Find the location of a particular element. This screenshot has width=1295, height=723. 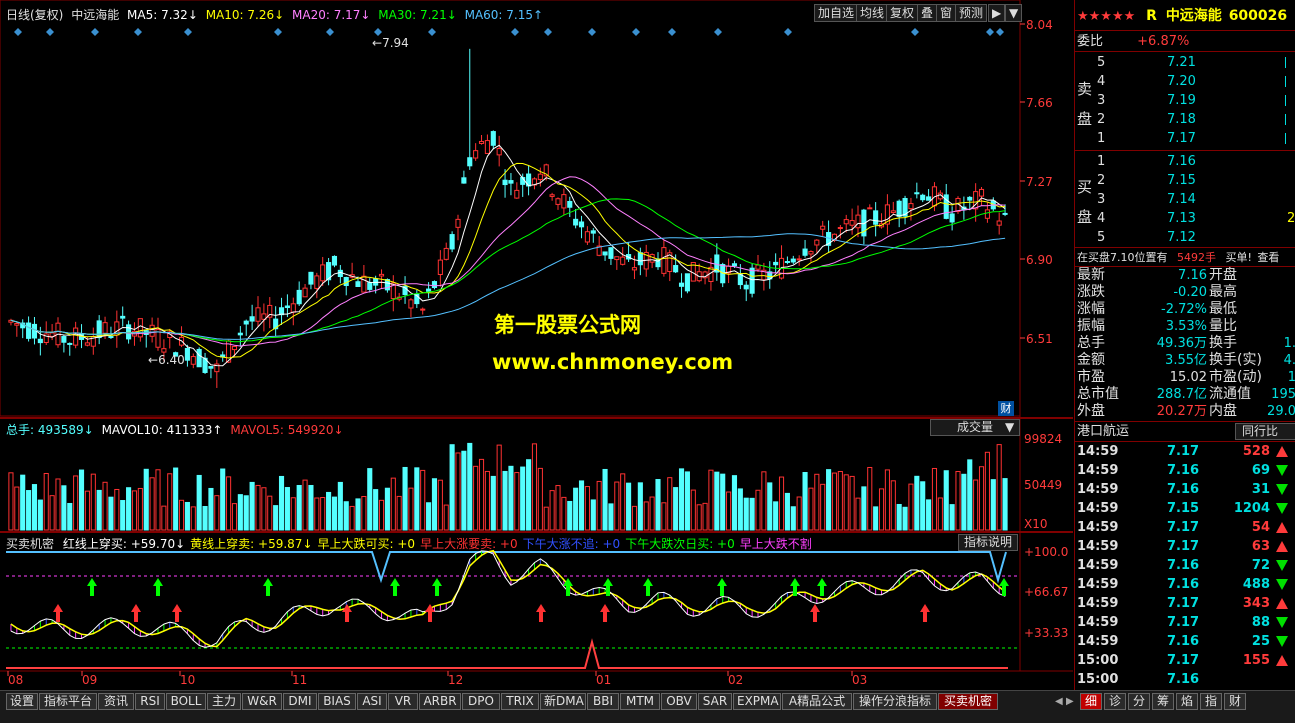

notice-view-link: 查看 is located at coordinates (1268, 257).